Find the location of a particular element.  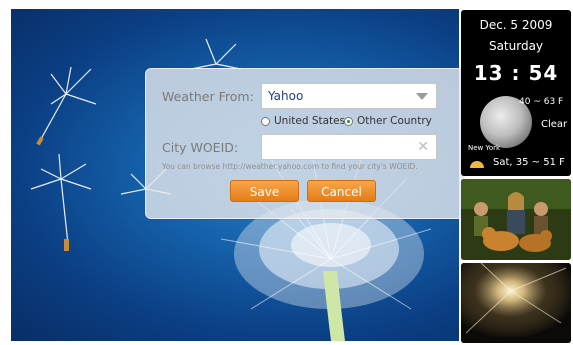

cancel-button: Cancel is located at coordinates (341, 191).